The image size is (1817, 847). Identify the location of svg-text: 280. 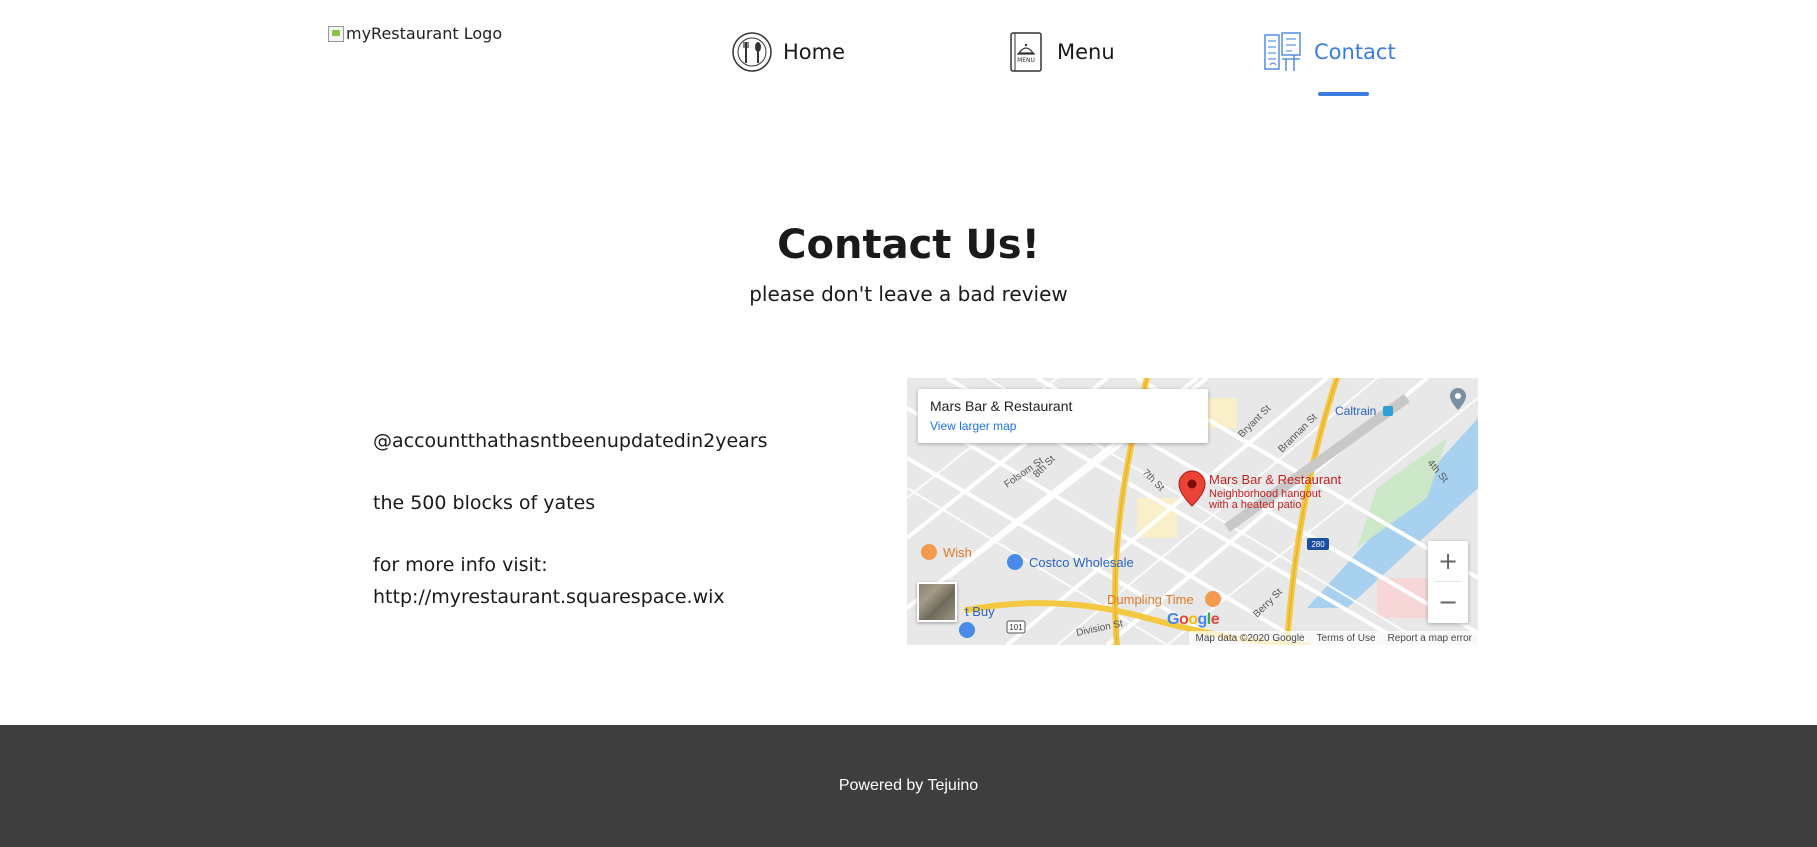
(1318, 544).